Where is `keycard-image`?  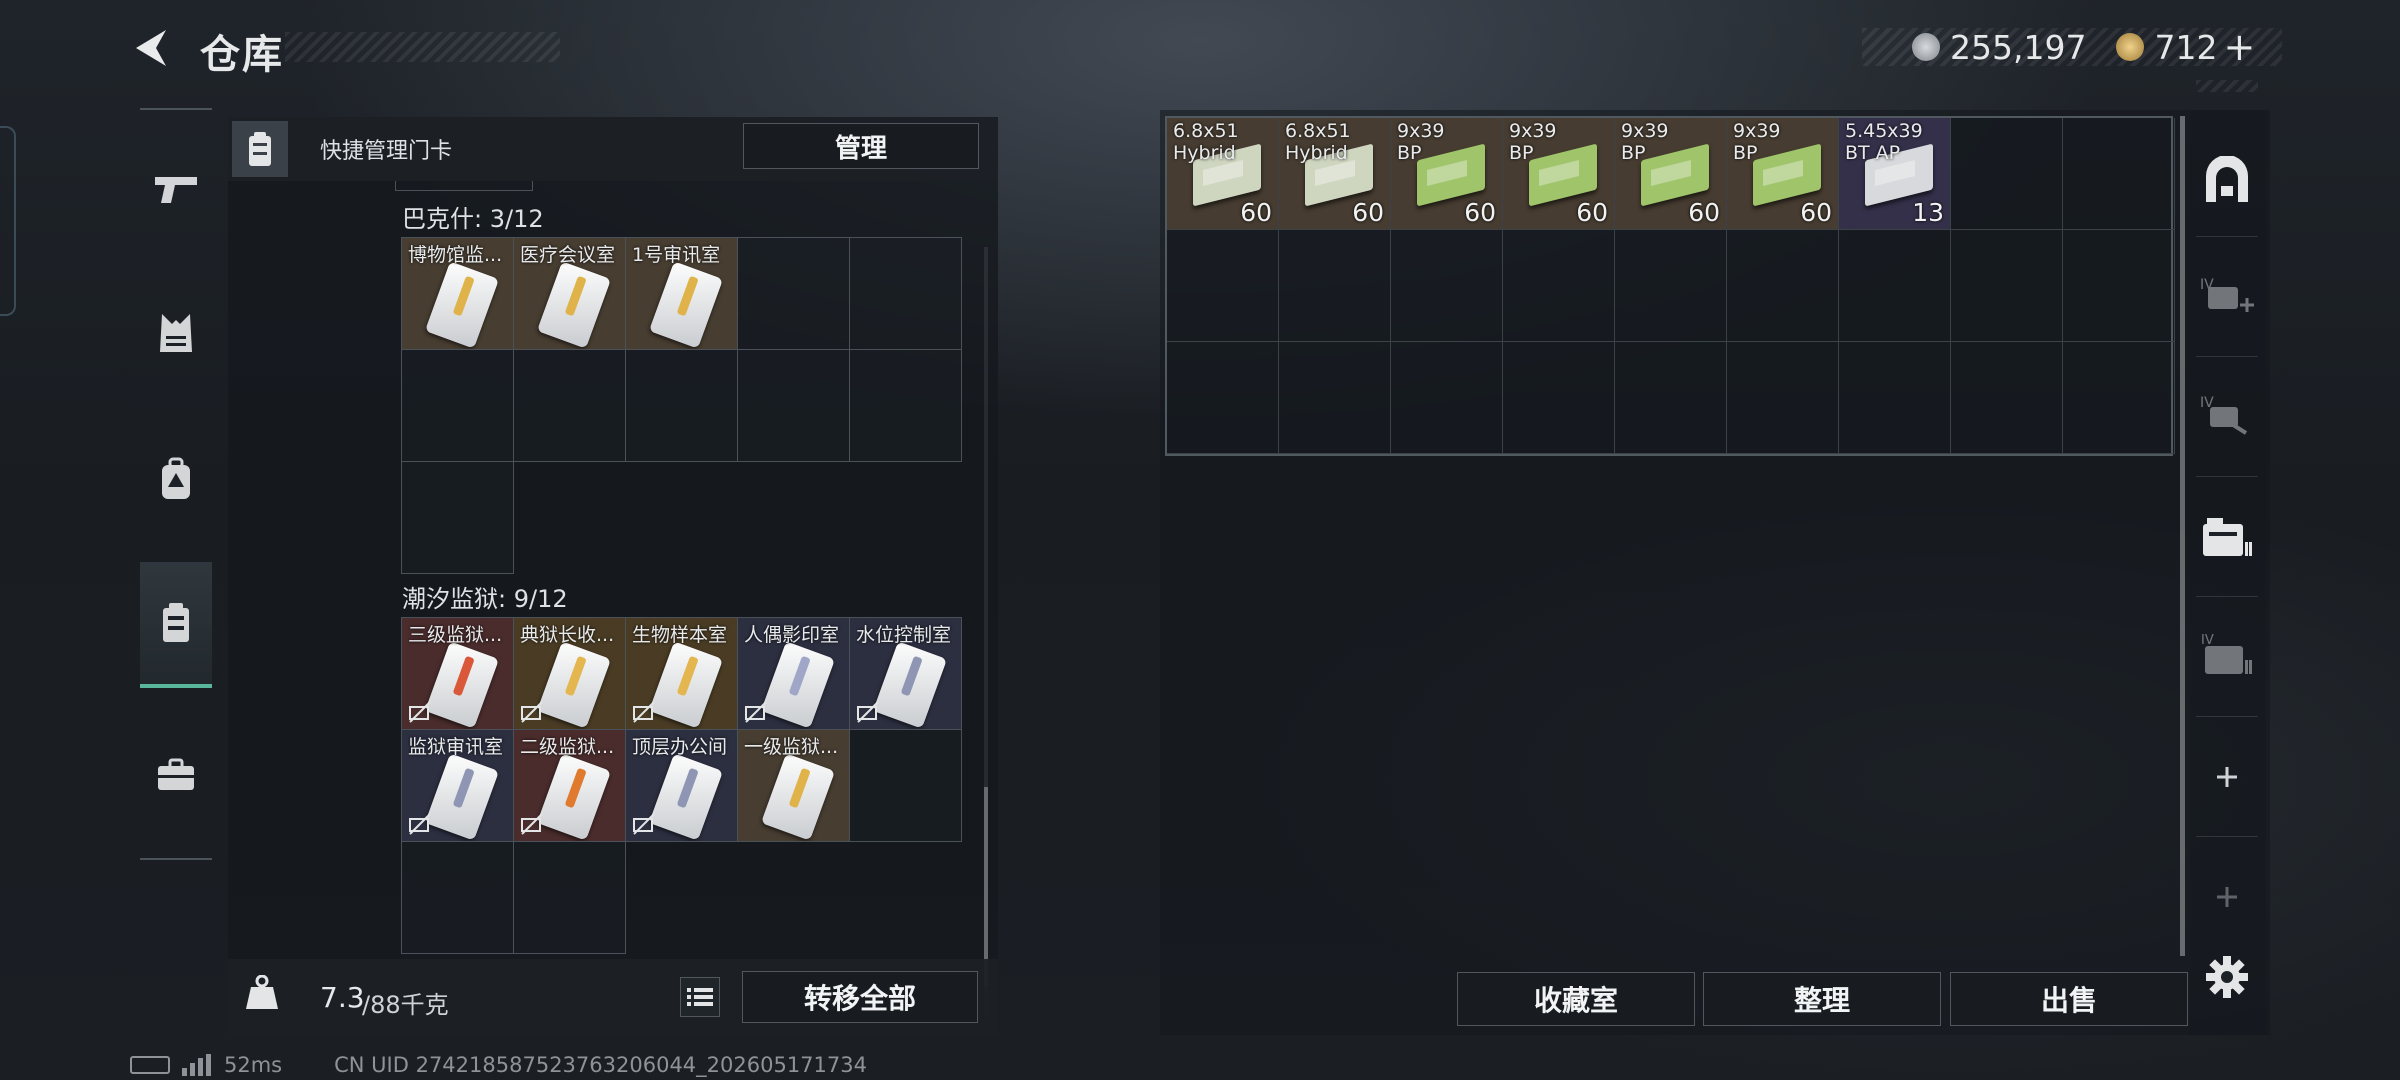 keycard-image is located at coordinates (462, 797).